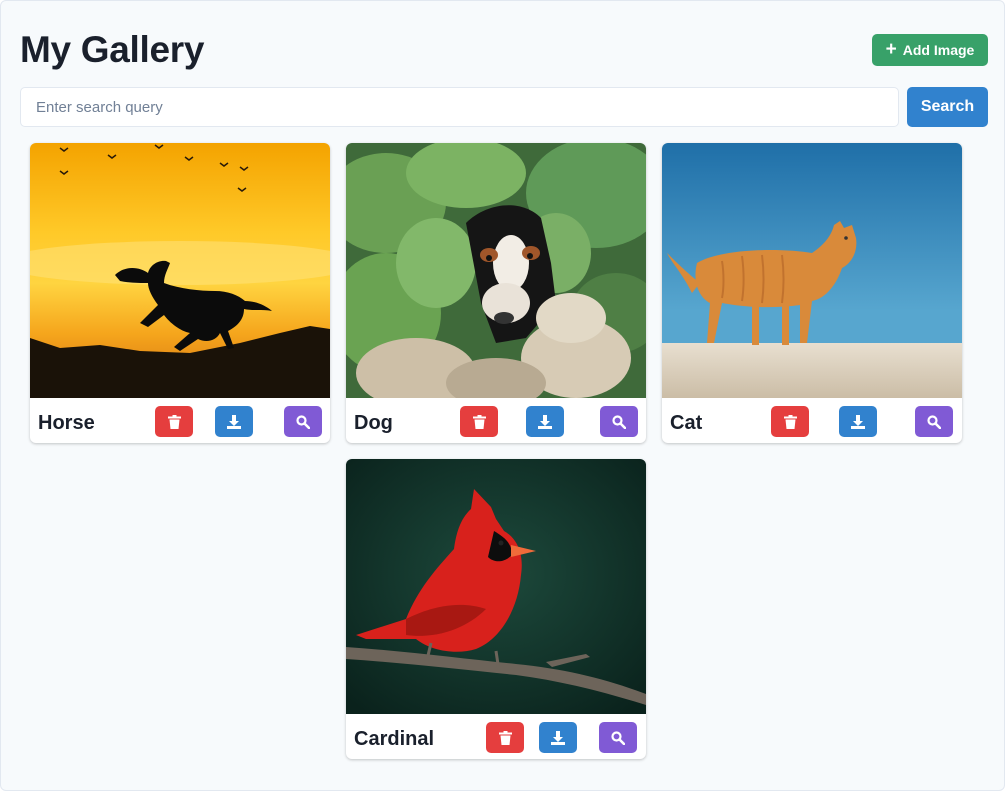 The width and height of the screenshot is (1005, 791). What do you see at coordinates (180, 270) in the screenshot?
I see `image-horse` at bounding box center [180, 270].